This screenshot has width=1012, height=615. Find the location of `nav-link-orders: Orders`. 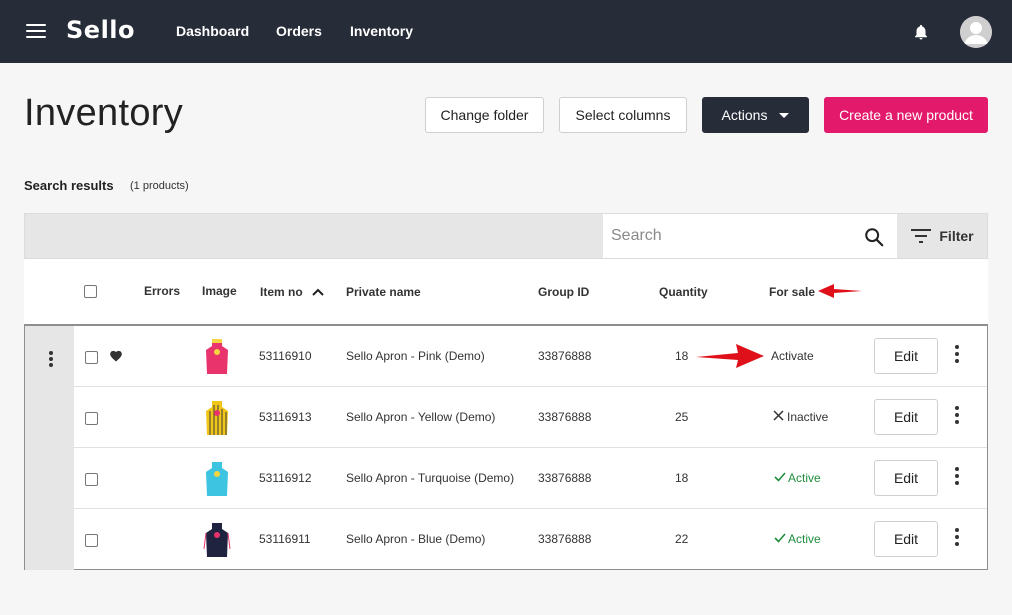

nav-link-orders: Orders is located at coordinates (299, 31).